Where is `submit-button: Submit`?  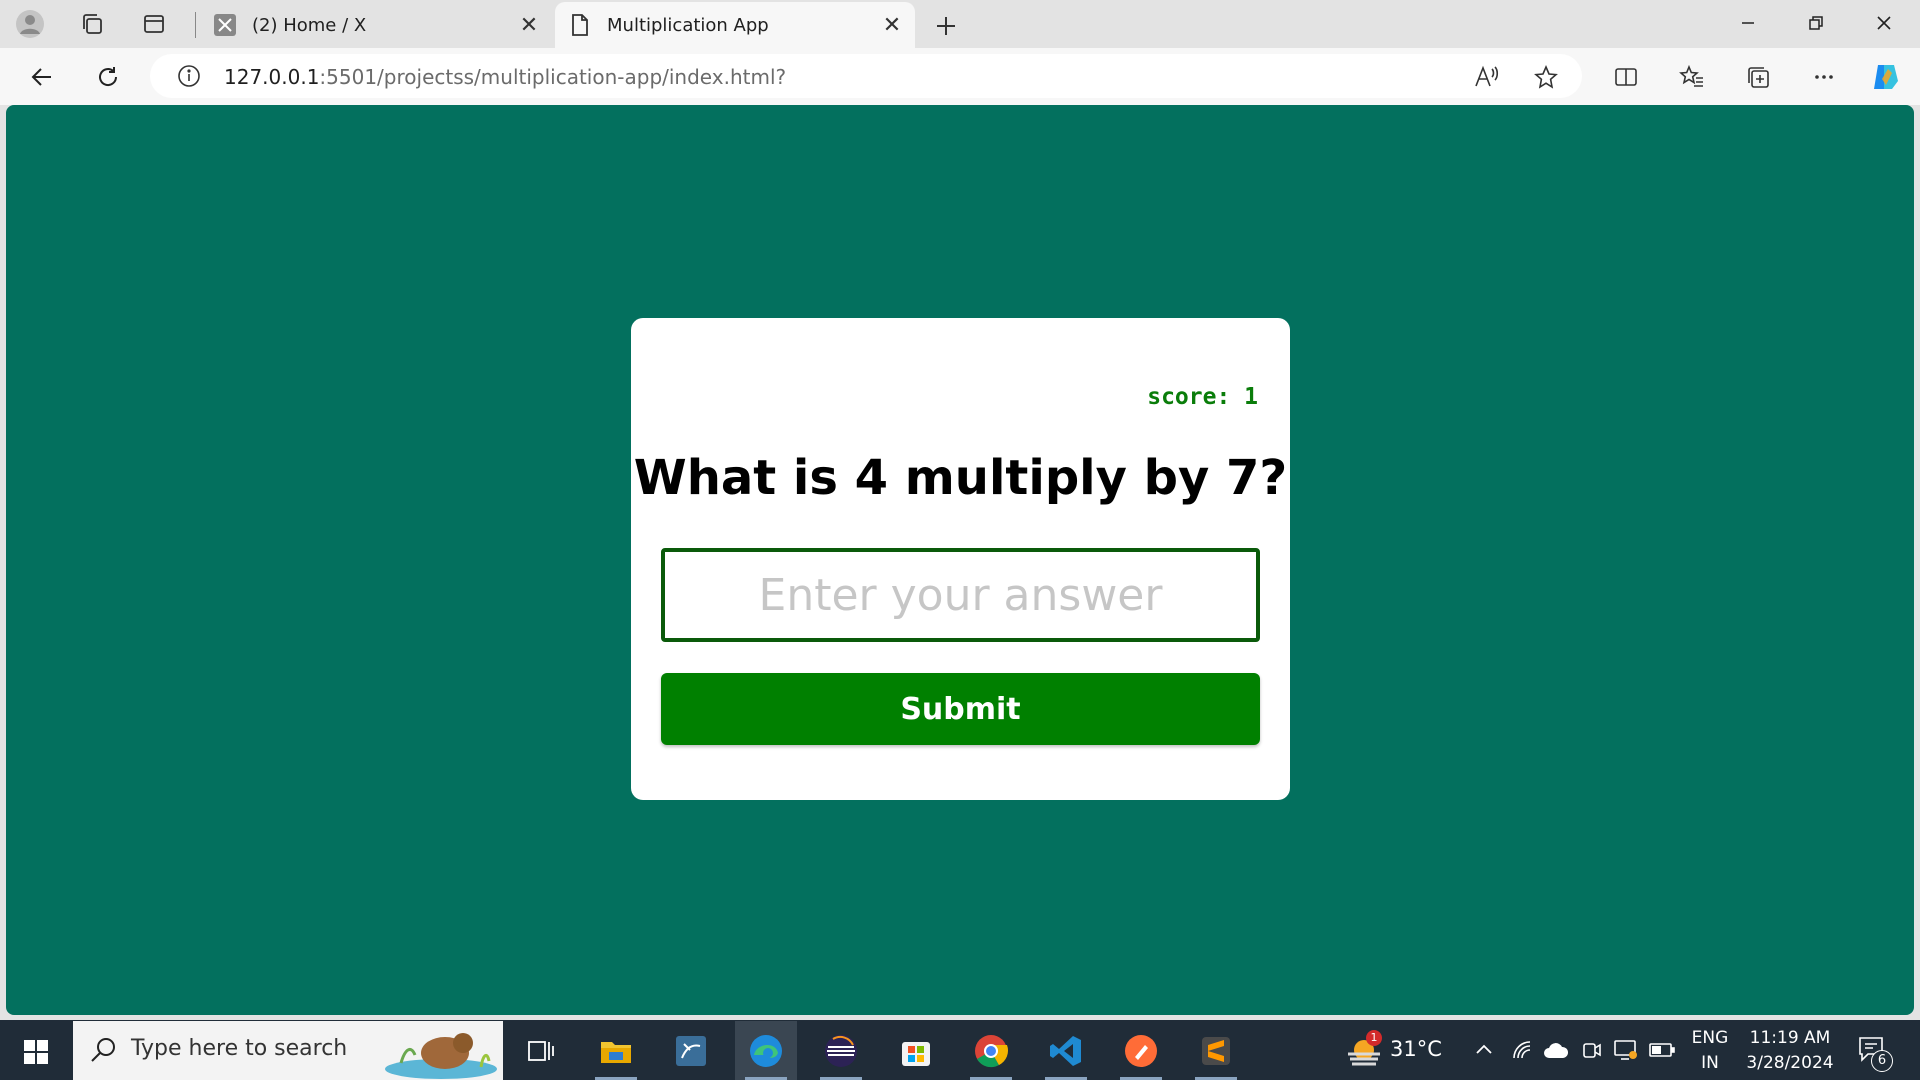 submit-button: Submit is located at coordinates (960, 709).